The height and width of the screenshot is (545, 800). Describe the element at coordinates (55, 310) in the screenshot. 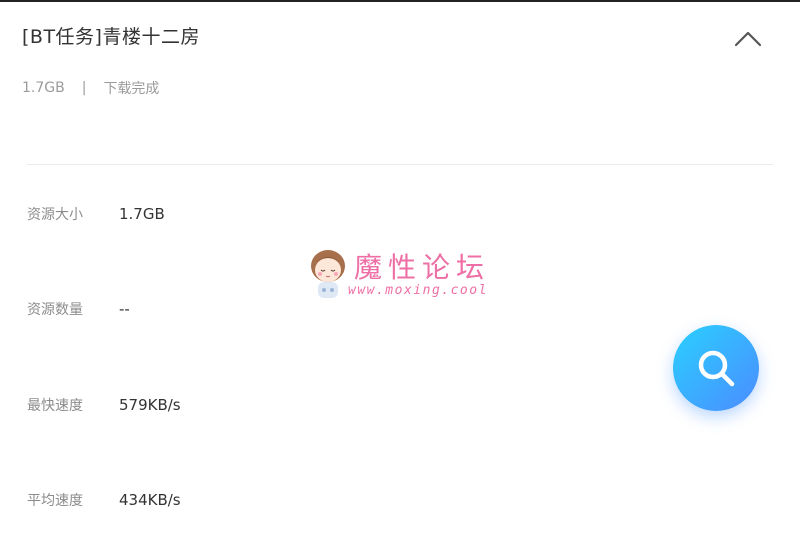

I see `detail-label: 资源数量` at that location.